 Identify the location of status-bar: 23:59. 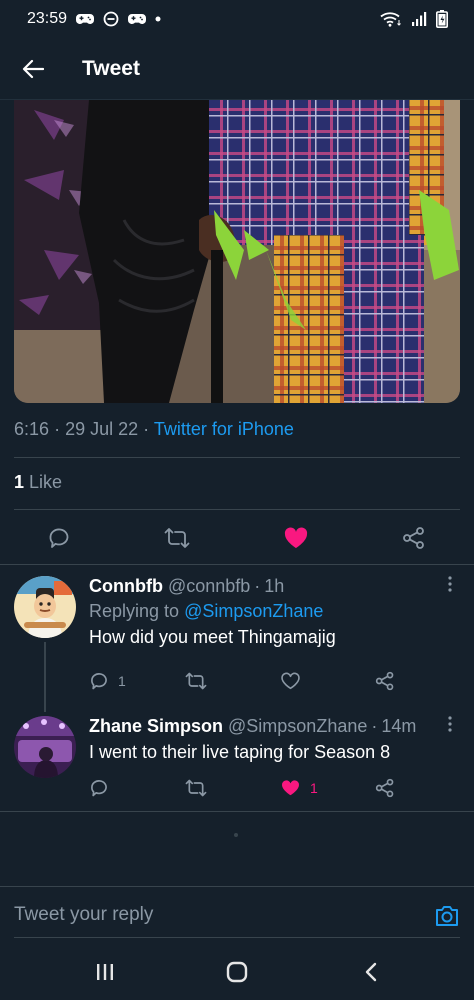
(237, 19).